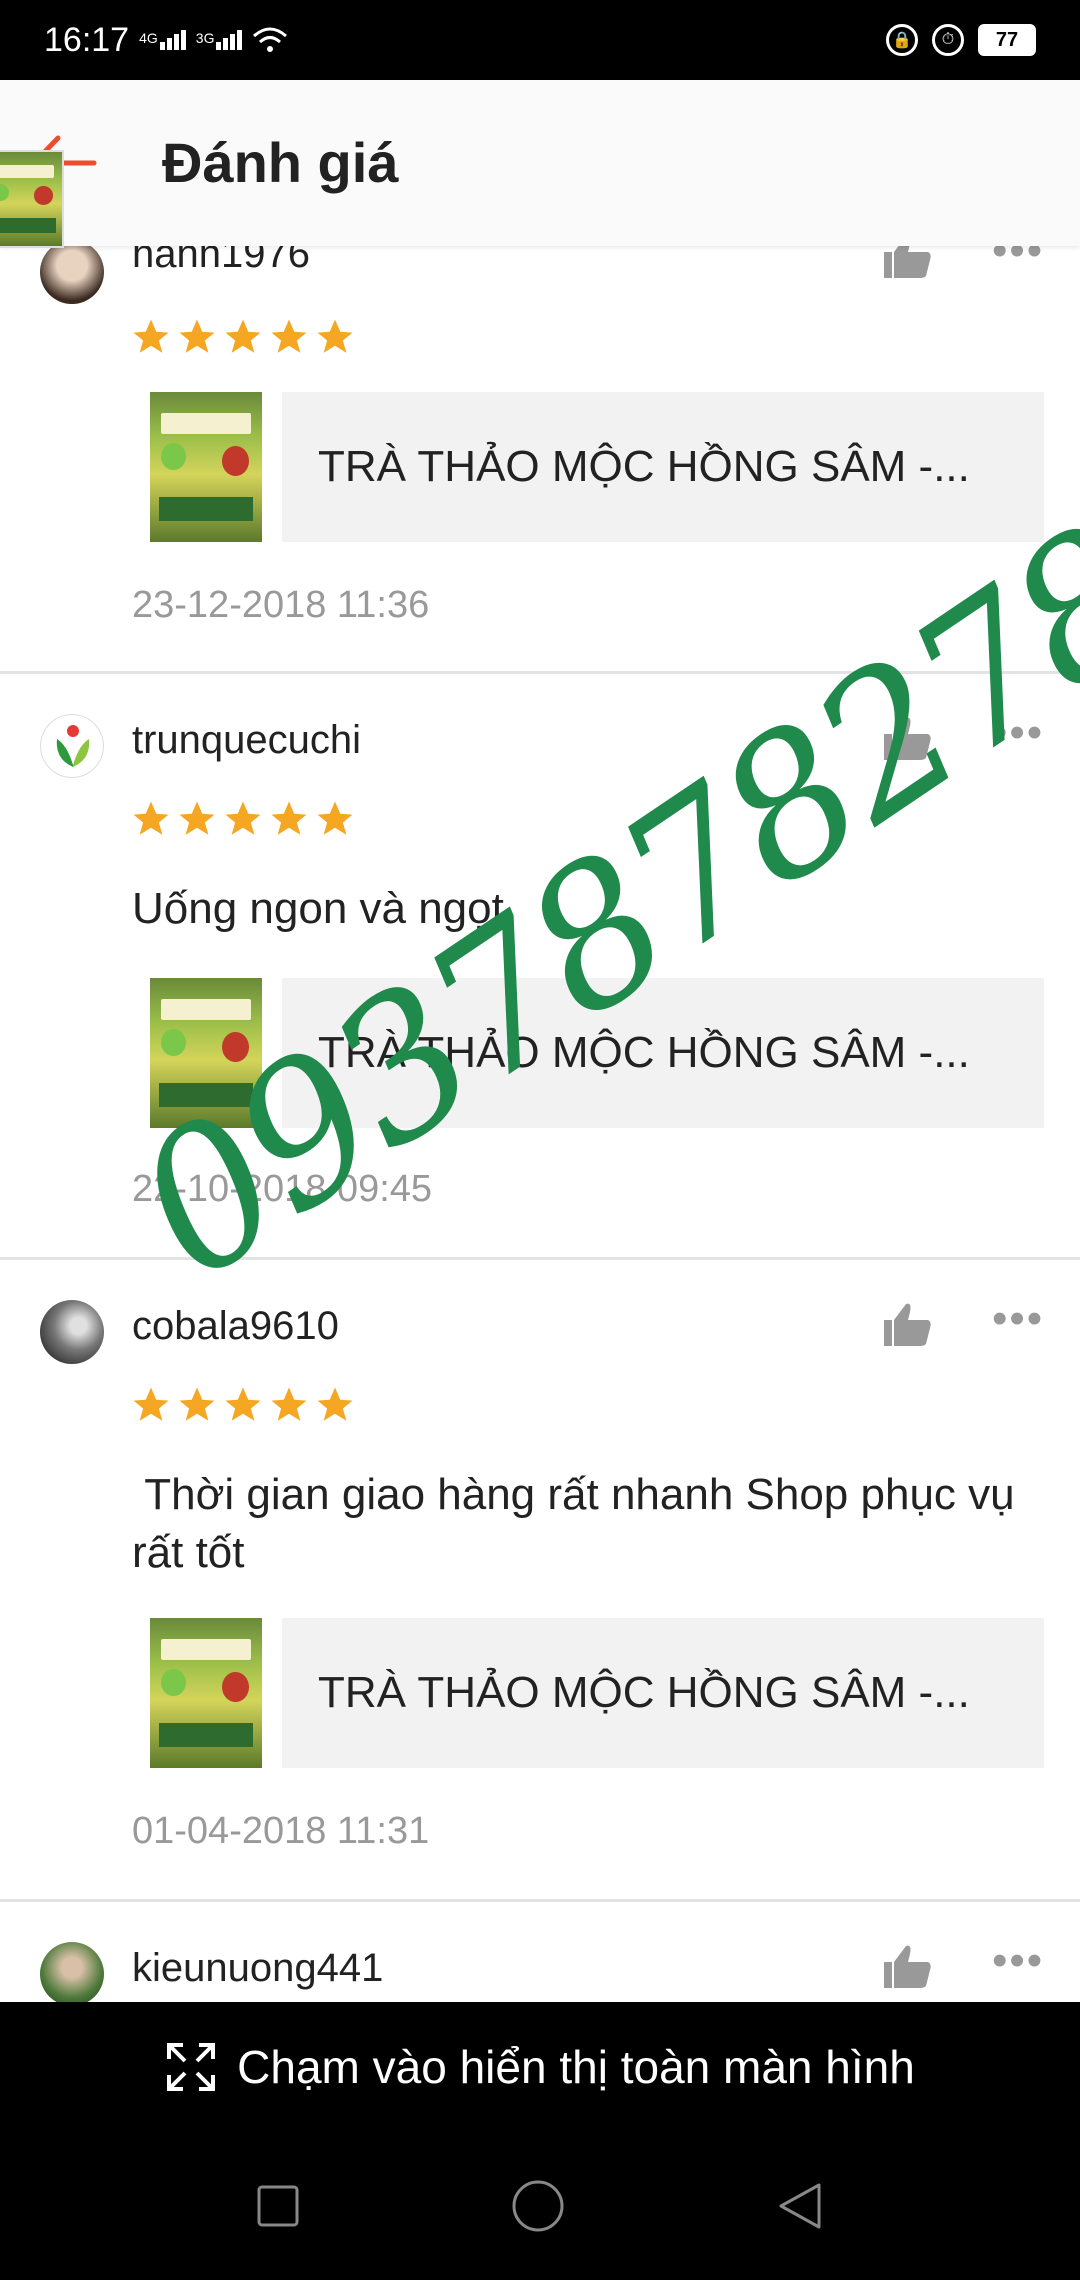 This screenshot has height=2280, width=1080. What do you see at coordinates (948, 40) in the screenshot?
I see `alarm-icon: ⏱` at bounding box center [948, 40].